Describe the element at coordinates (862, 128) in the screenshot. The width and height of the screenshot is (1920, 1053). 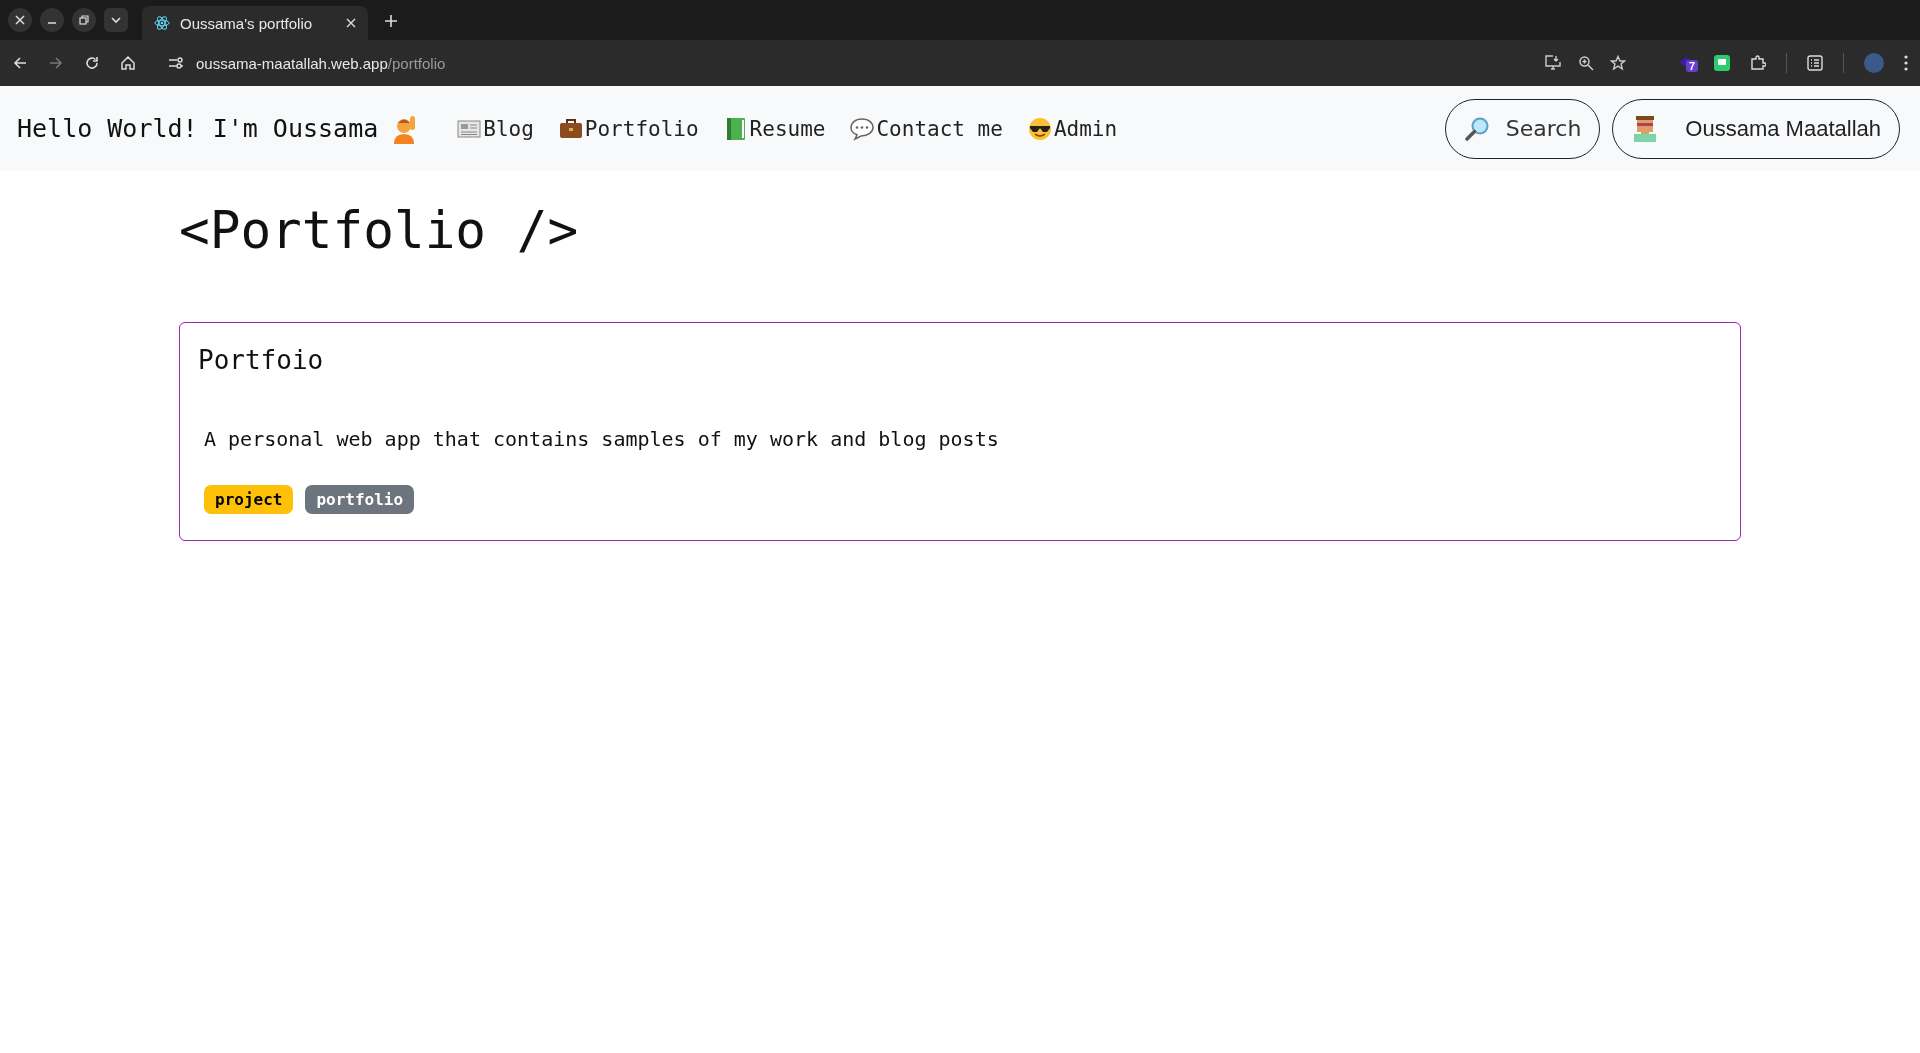
I see `speech-bubble-icon` at that location.